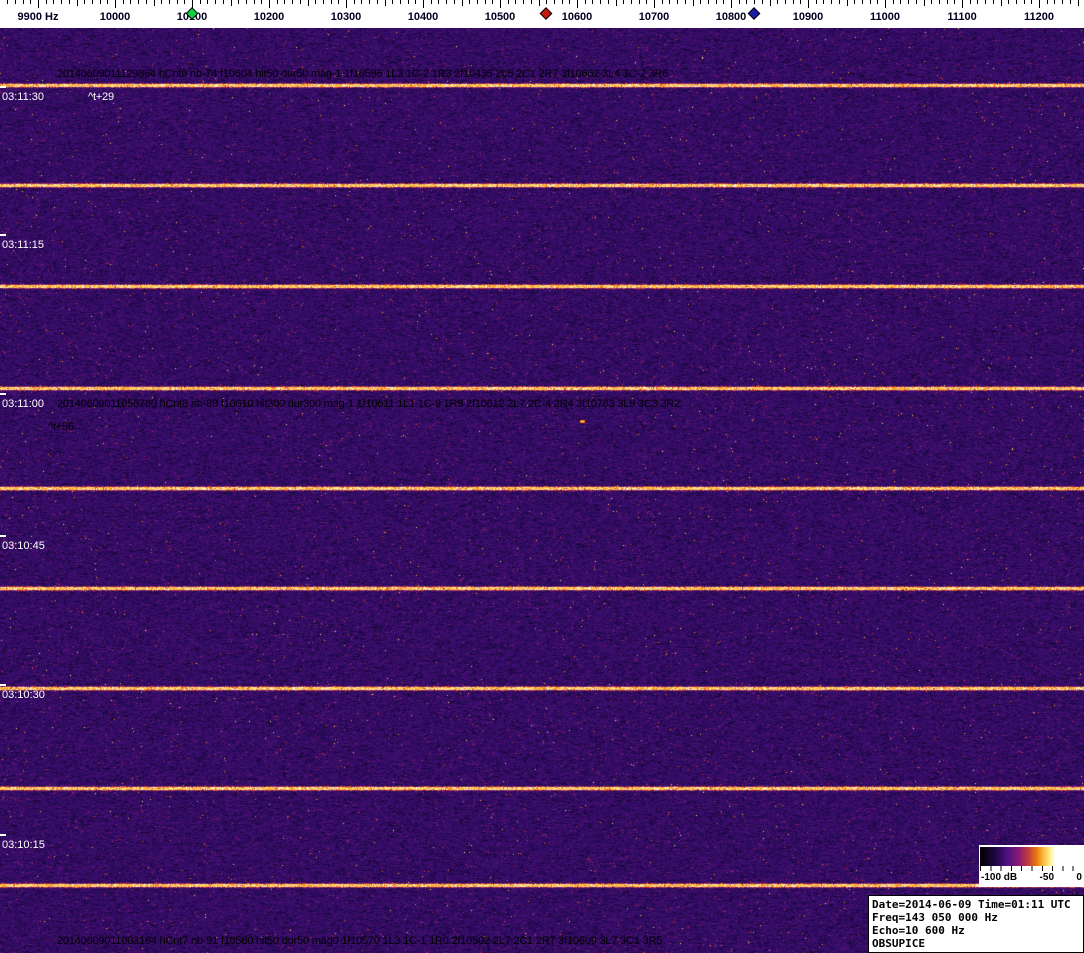  I want to click on color-scale-min-label: -100 dB, so click(999, 877).